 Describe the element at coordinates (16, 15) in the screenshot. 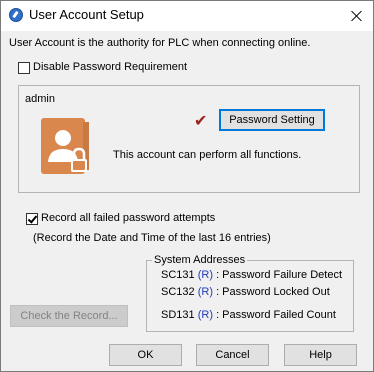

I see `app-icon` at that location.